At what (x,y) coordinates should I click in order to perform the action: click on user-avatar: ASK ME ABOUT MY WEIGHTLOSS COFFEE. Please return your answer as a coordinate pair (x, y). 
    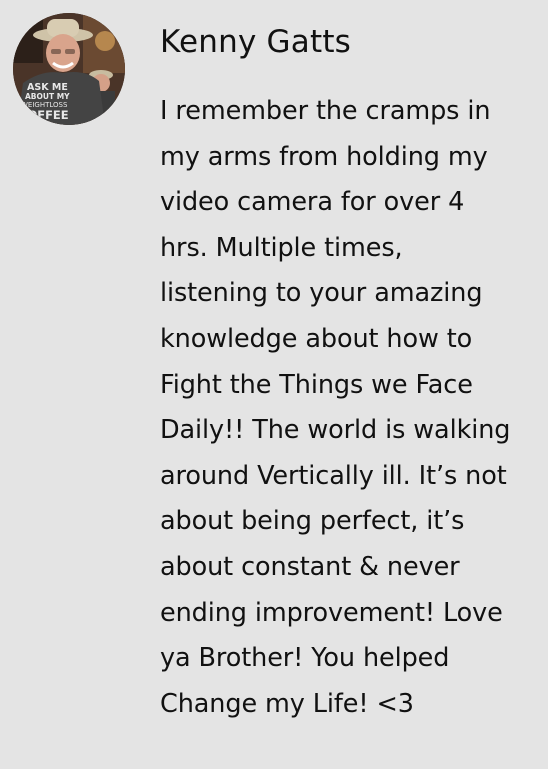
    Looking at the image, I should click on (69, 69).